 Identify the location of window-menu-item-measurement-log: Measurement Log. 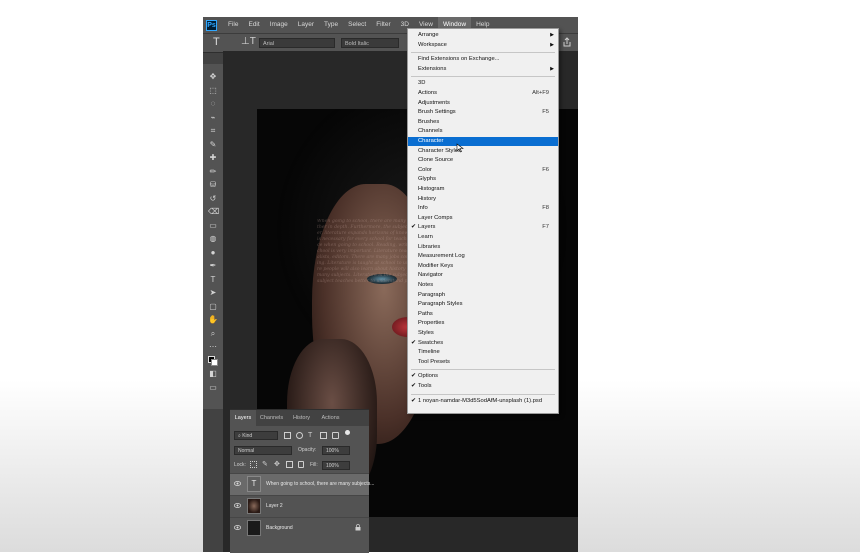
(483, 256).